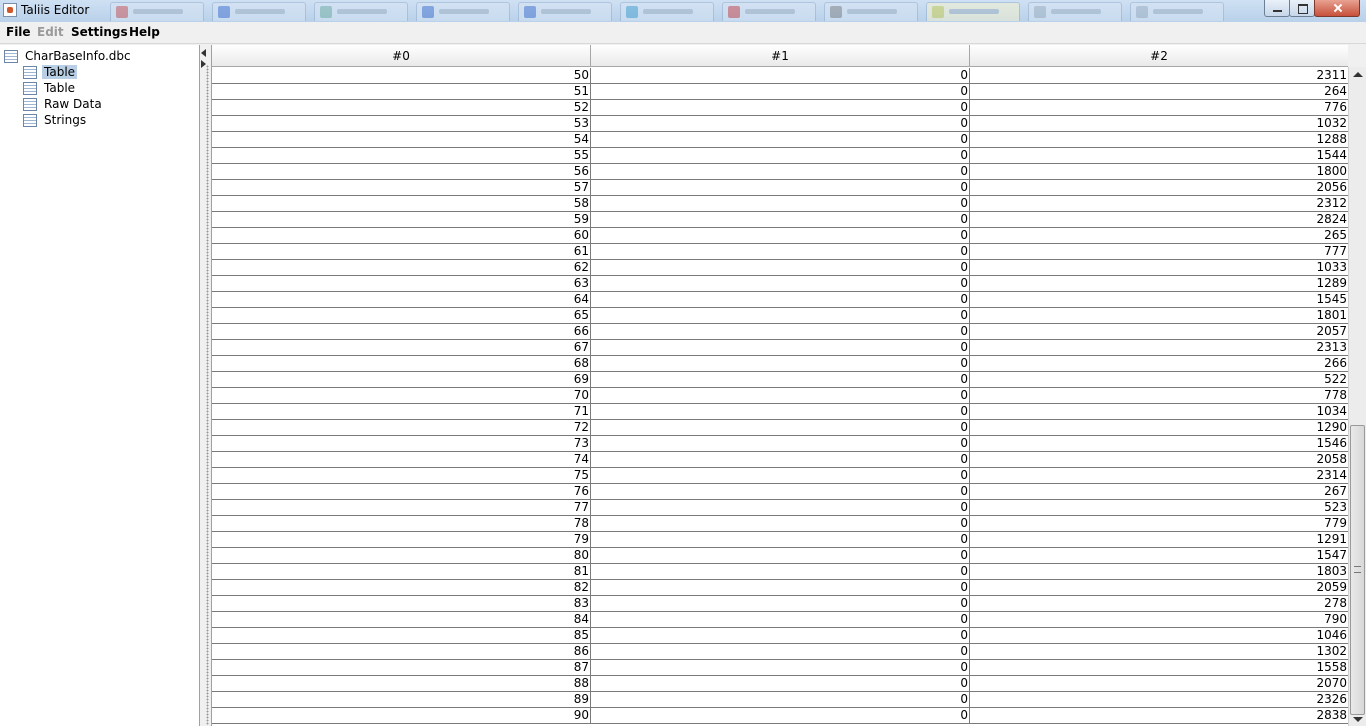 Image resolution: width=1366 pixels, height=726 pixels. Describe the element at coordinates (203, 53) in the screenshot. I see `collapse-left-arrow-icon` at that location.